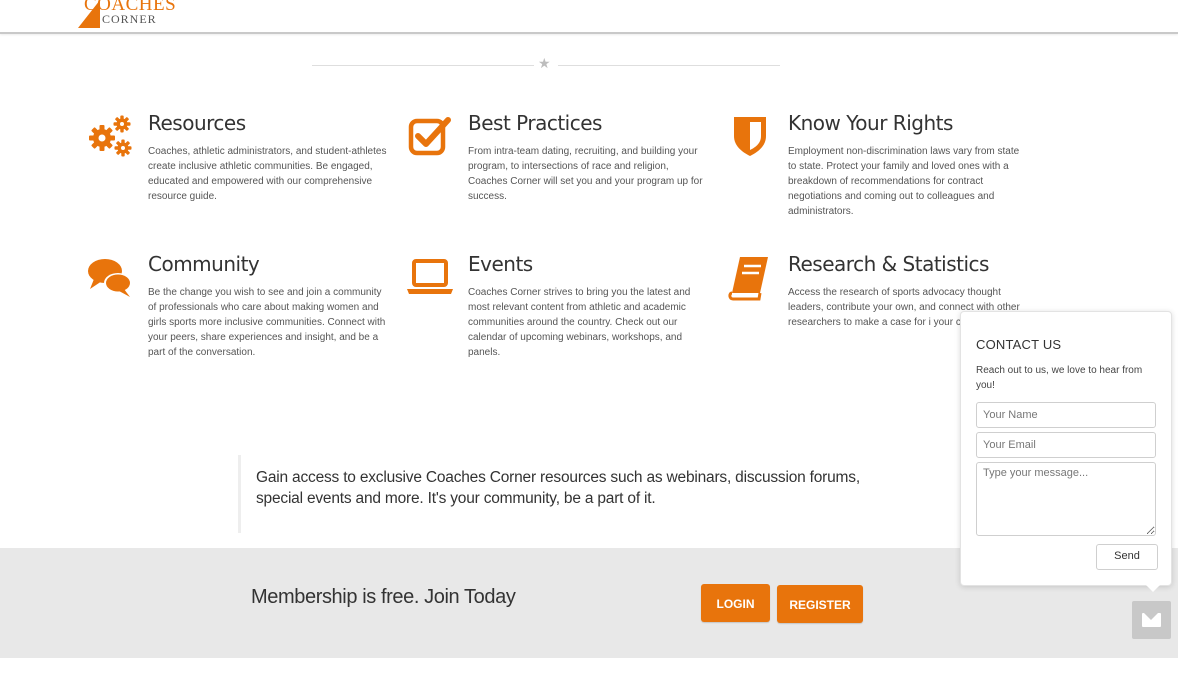  Describe the element at coordinates (735, 603) in the screenshot. I see `login-button: LOGIN` at that location.